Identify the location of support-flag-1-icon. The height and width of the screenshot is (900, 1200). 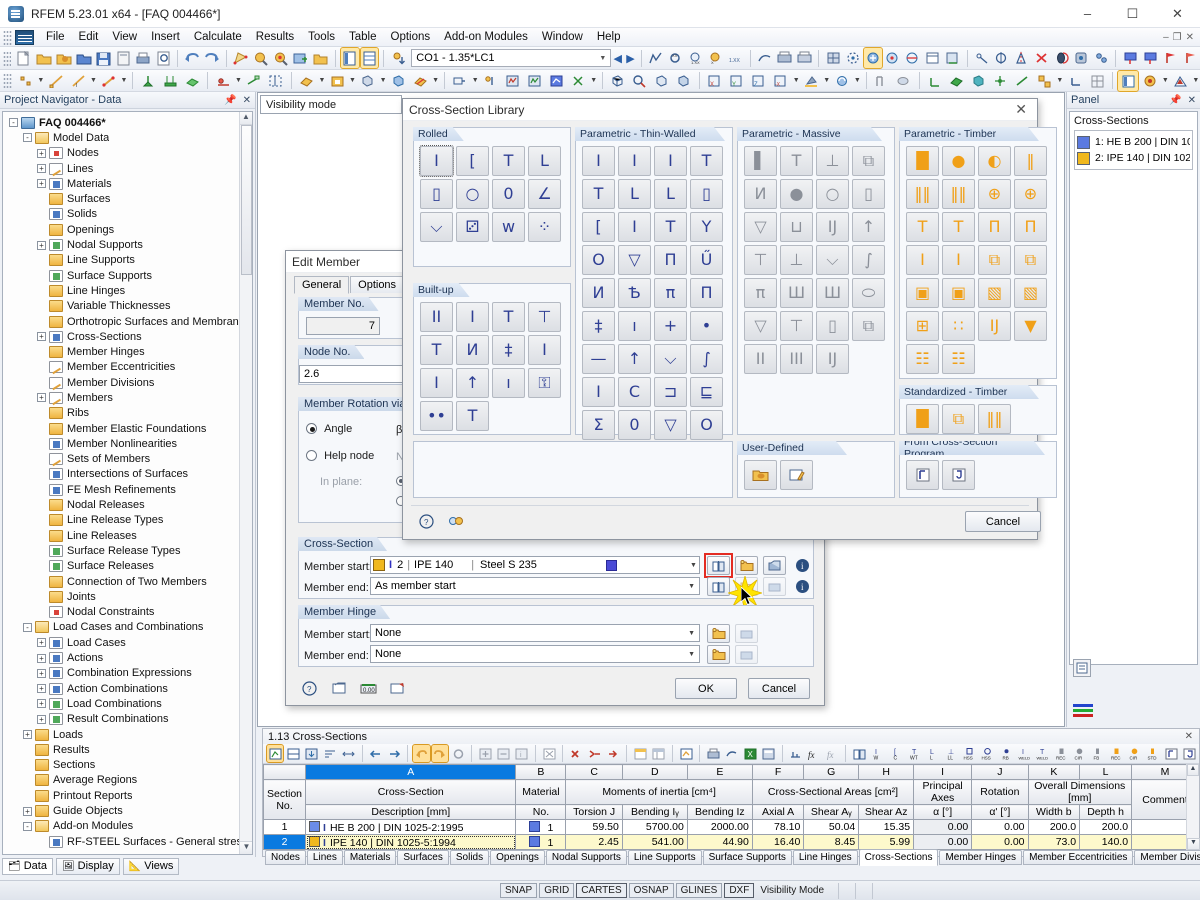
(1130, 58).